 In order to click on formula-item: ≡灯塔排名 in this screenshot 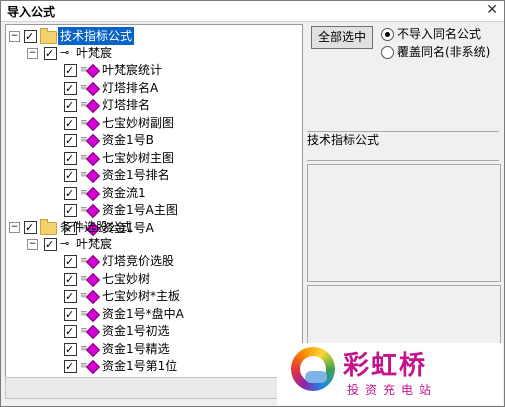, I will do `click(151, 105)`.